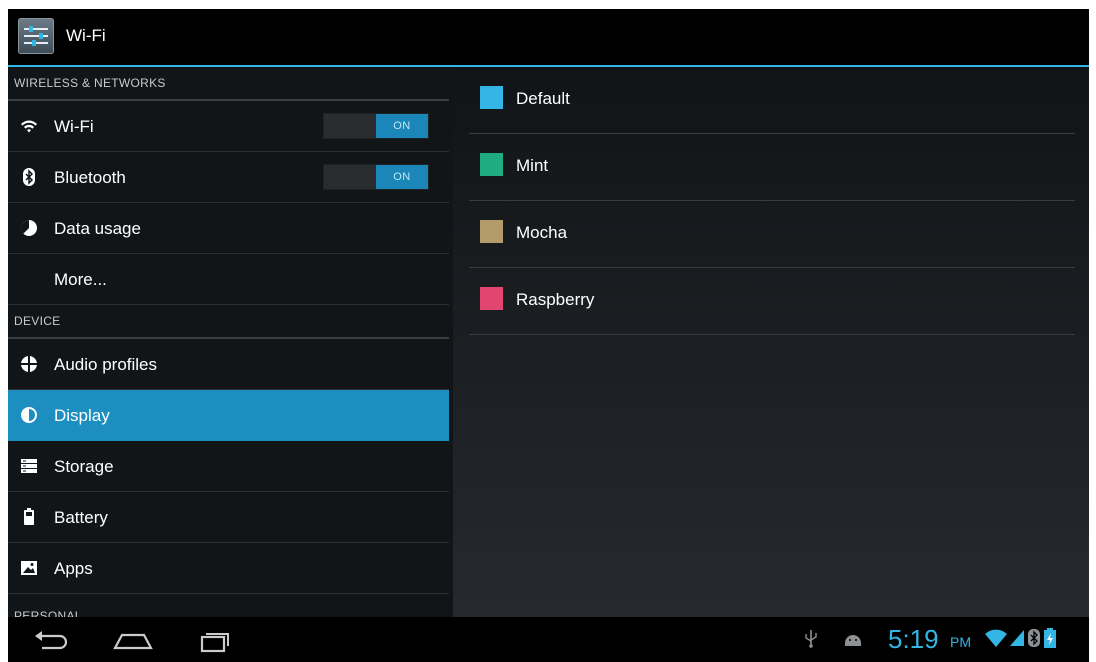  I want to click on wifi-toggle: ON, so click(376, 126).